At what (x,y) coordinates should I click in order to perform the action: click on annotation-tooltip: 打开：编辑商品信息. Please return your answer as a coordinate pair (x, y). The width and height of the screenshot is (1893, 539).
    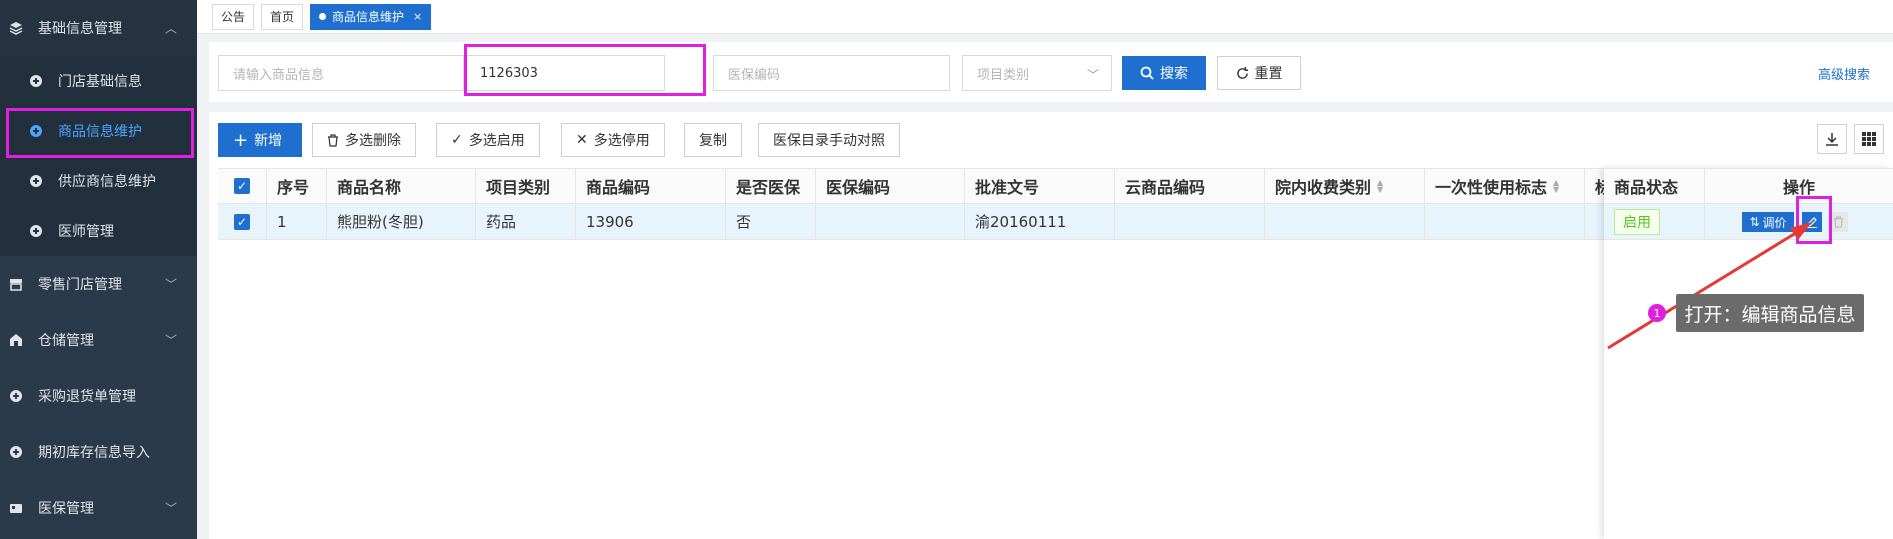
    Looking at the image, I should click on (1770, 313).